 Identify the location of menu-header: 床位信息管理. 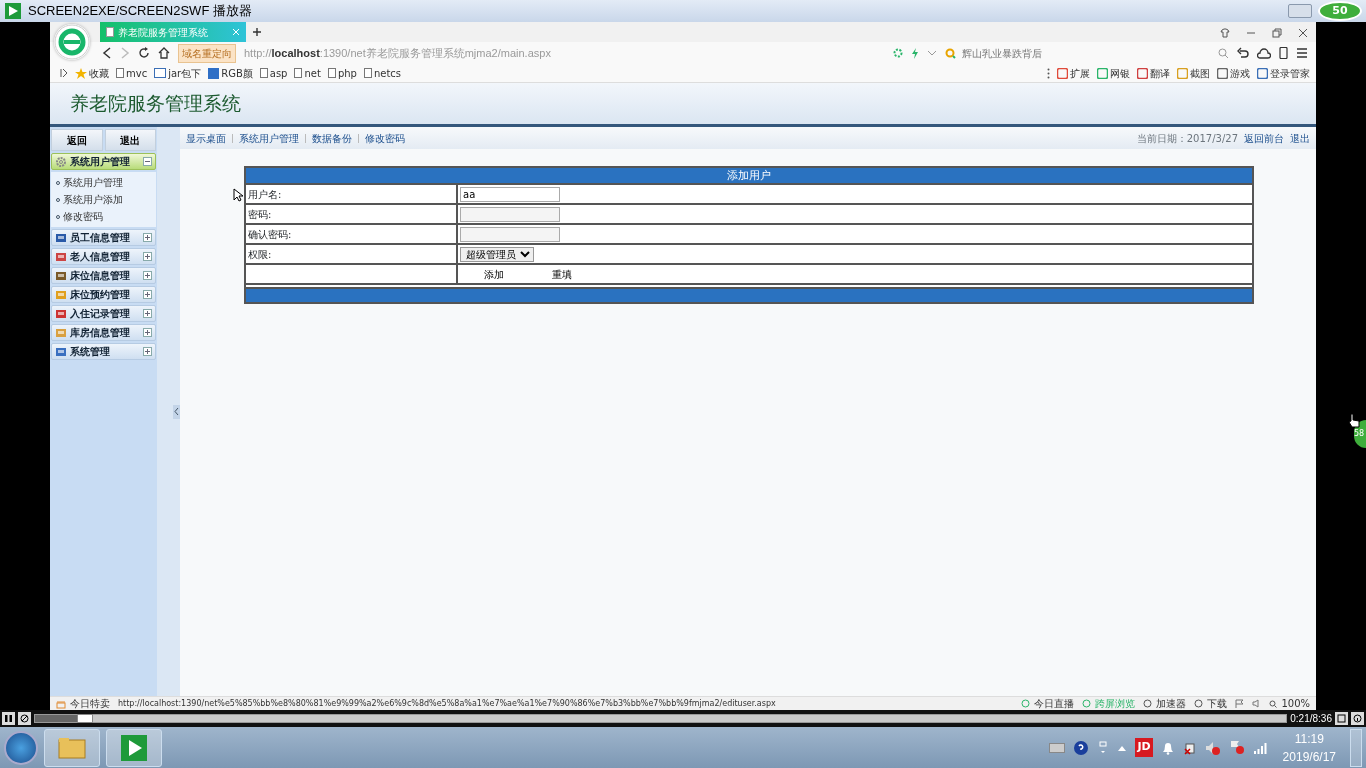
(103, 275).